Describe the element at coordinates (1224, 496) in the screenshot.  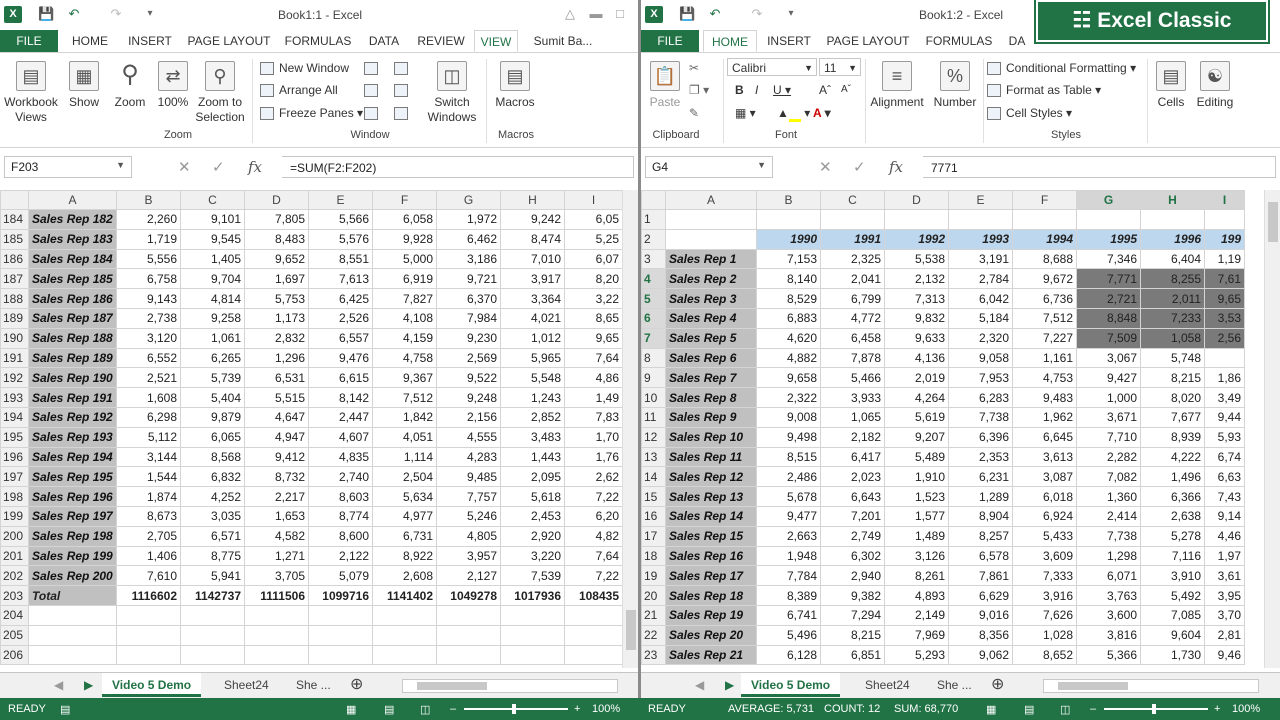
I see `data-cell: 7,43` at that location.